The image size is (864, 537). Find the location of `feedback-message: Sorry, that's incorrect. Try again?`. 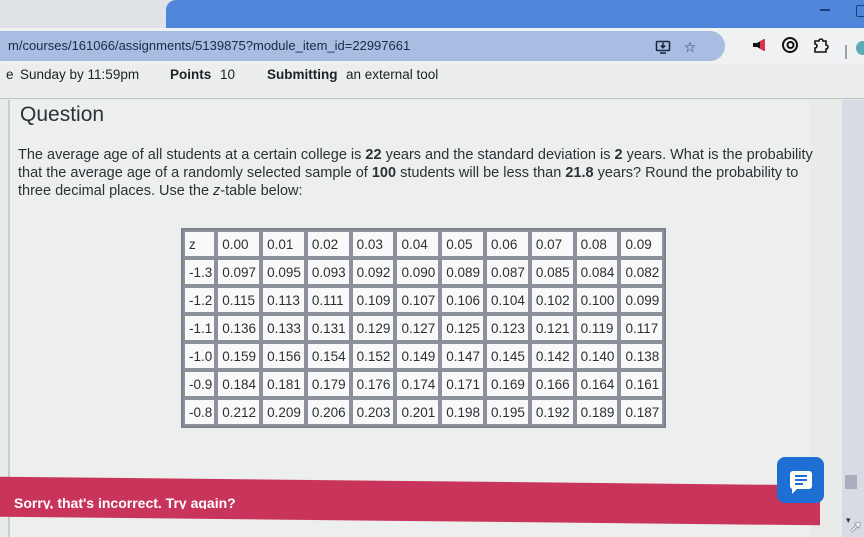

feedback-message: Sorry, that's incorrect. Try again? is located at coordinates (125, 502).